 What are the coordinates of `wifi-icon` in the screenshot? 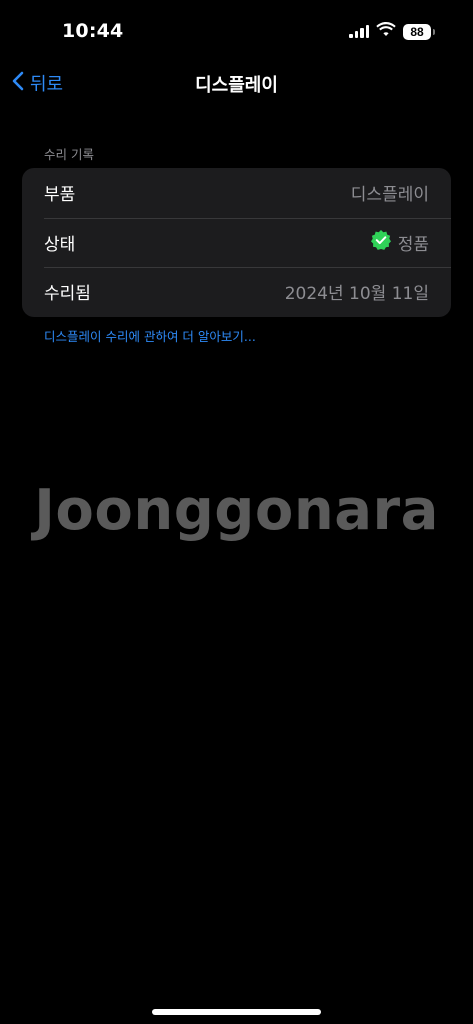 It's located at (386, 31).